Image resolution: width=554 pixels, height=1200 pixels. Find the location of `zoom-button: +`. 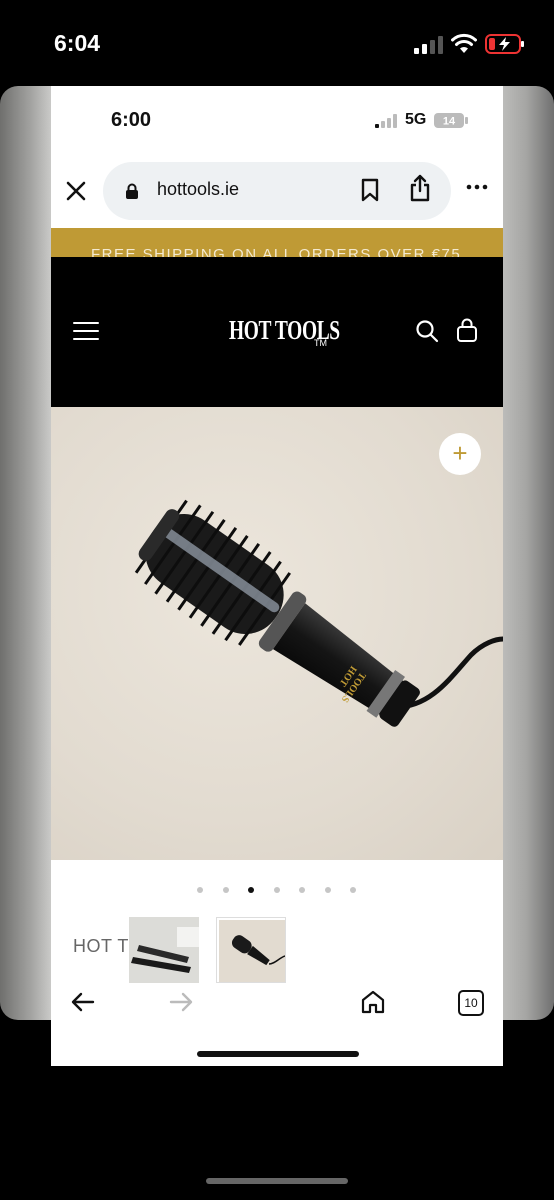

zoom-button: + is located at coordinates (460, 454).